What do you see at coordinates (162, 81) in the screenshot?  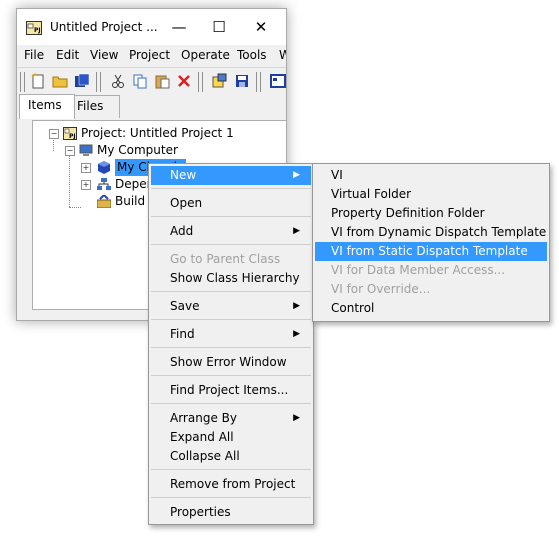 I see `paste-icon` at bounding box center [162, 81].